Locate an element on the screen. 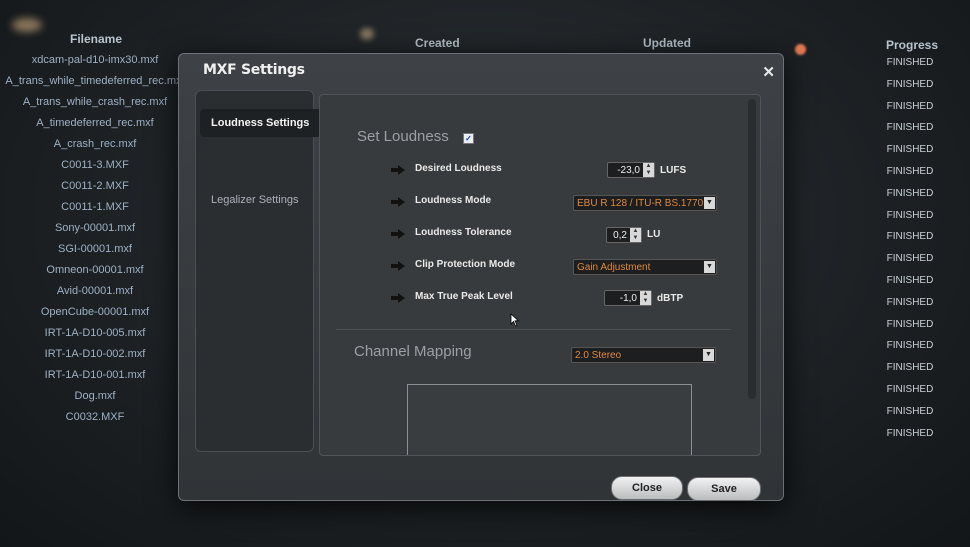 The image size is (970, 547). set-loudness-checkbox: ✓ is located at coordinates (468, 138).